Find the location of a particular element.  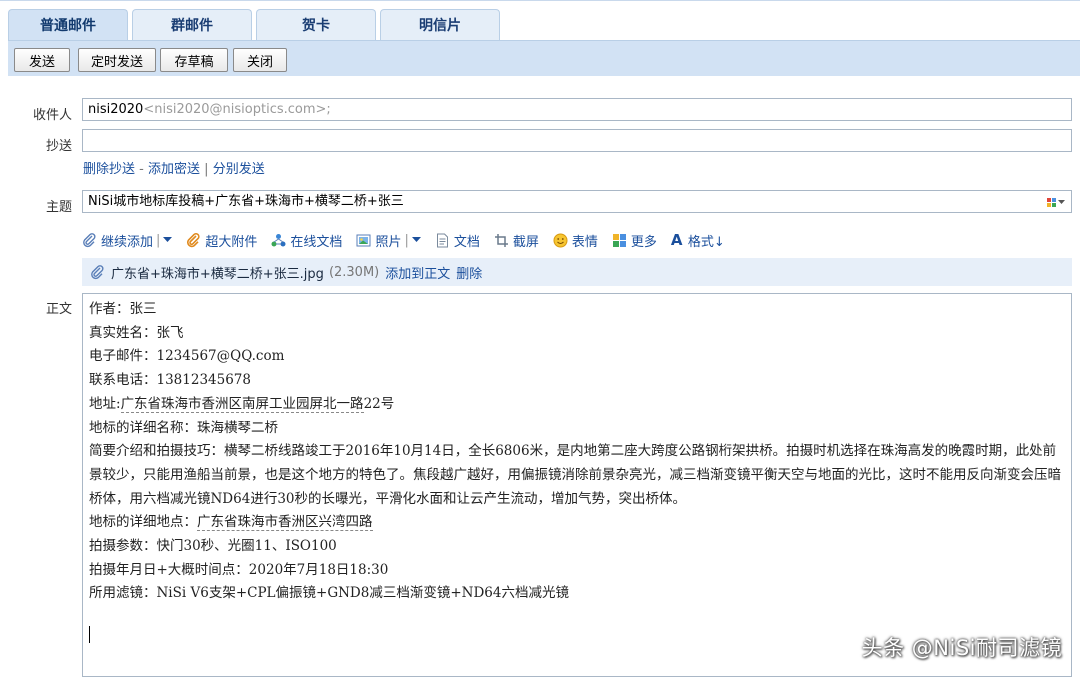

apps-grid-icon is located at coordinates (619, 240).